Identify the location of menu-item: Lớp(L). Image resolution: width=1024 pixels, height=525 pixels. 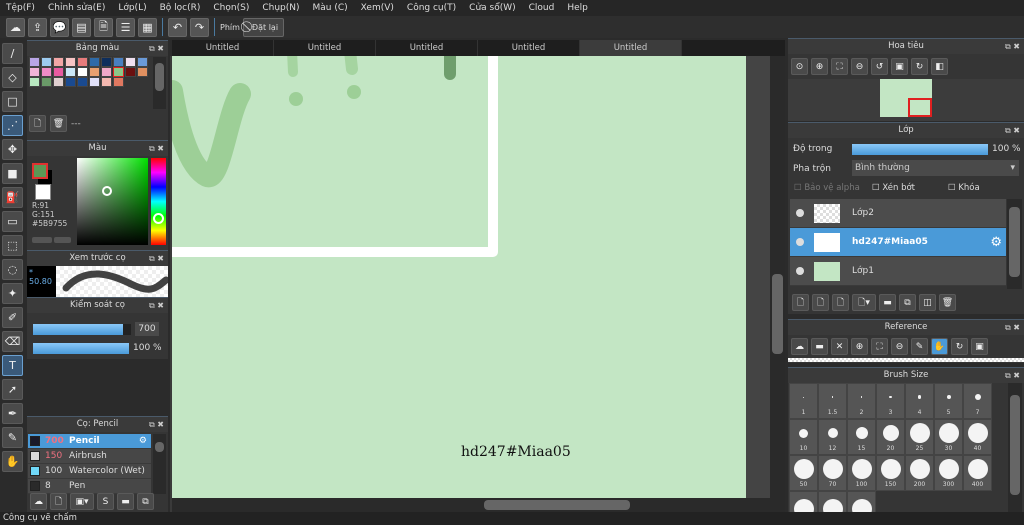
(132, 8).